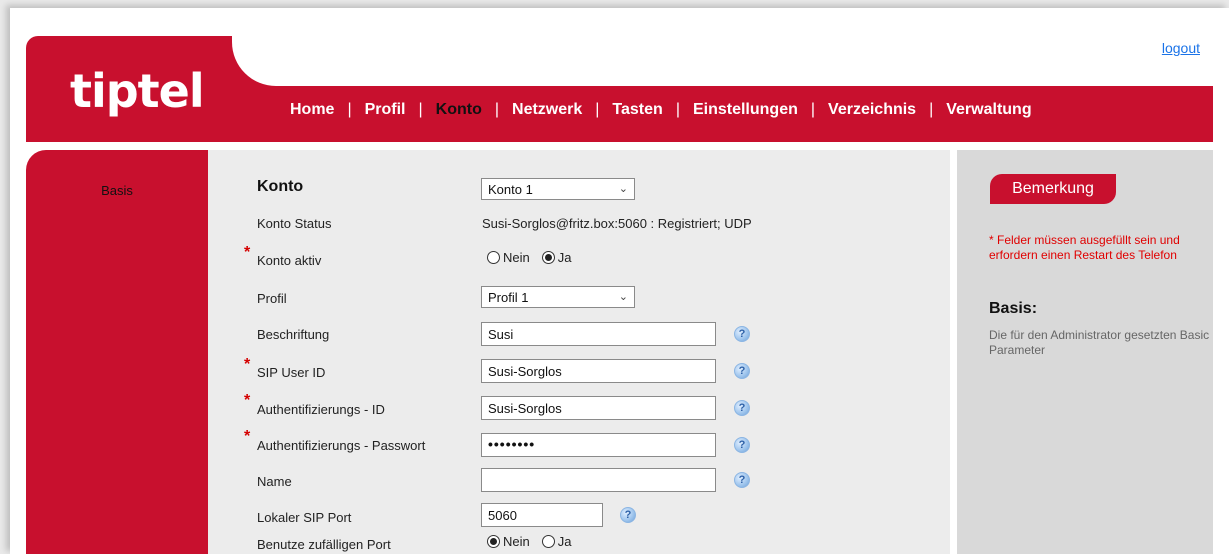  I want to click on tab-home: Home, so click(312, 110).